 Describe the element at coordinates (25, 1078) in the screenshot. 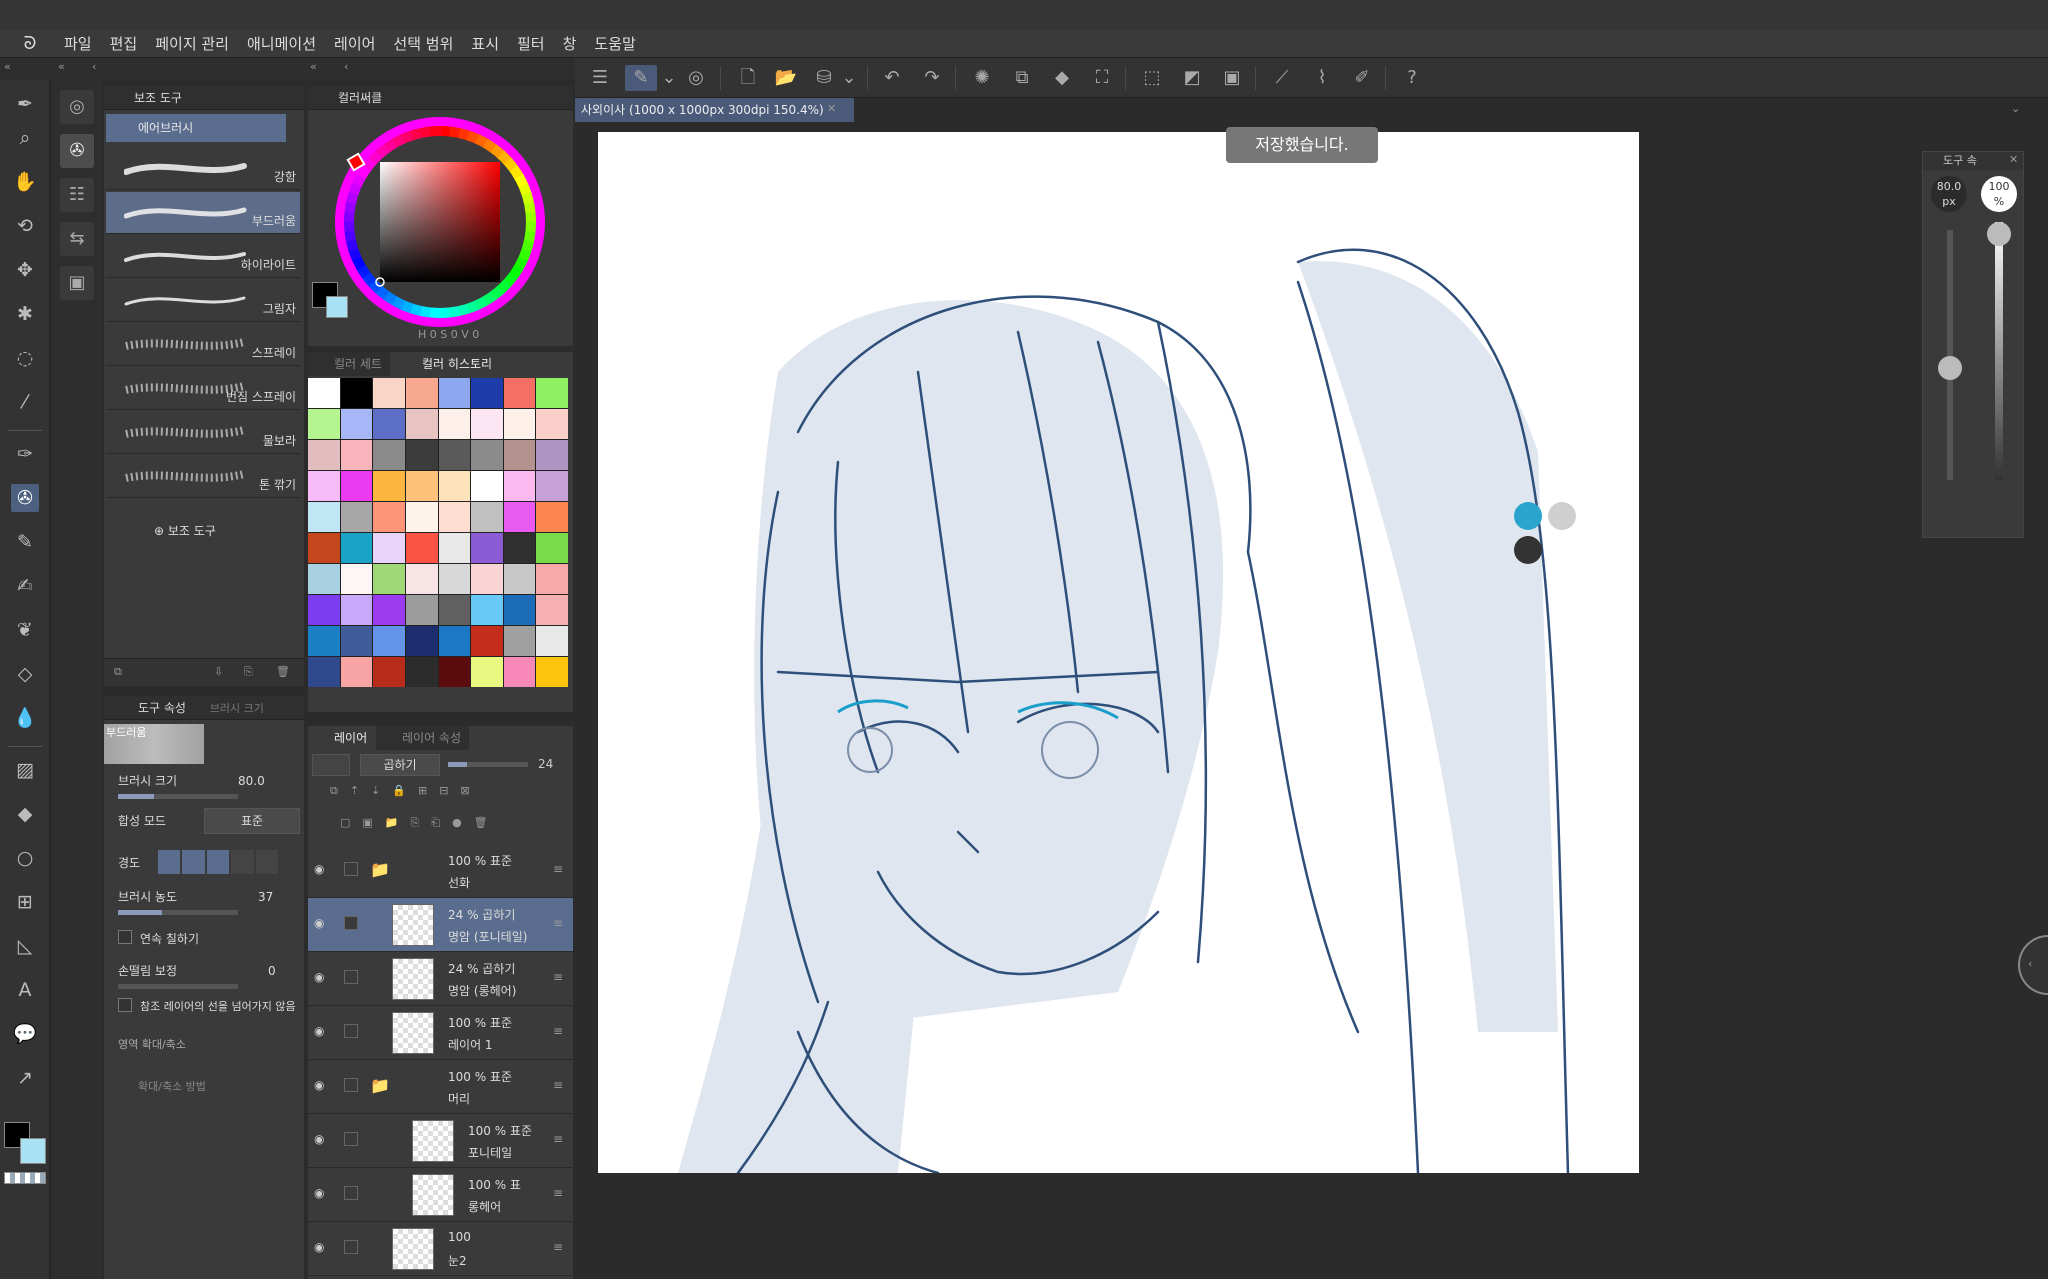

I see `correct-line-tool-icon: ↗` at that location.